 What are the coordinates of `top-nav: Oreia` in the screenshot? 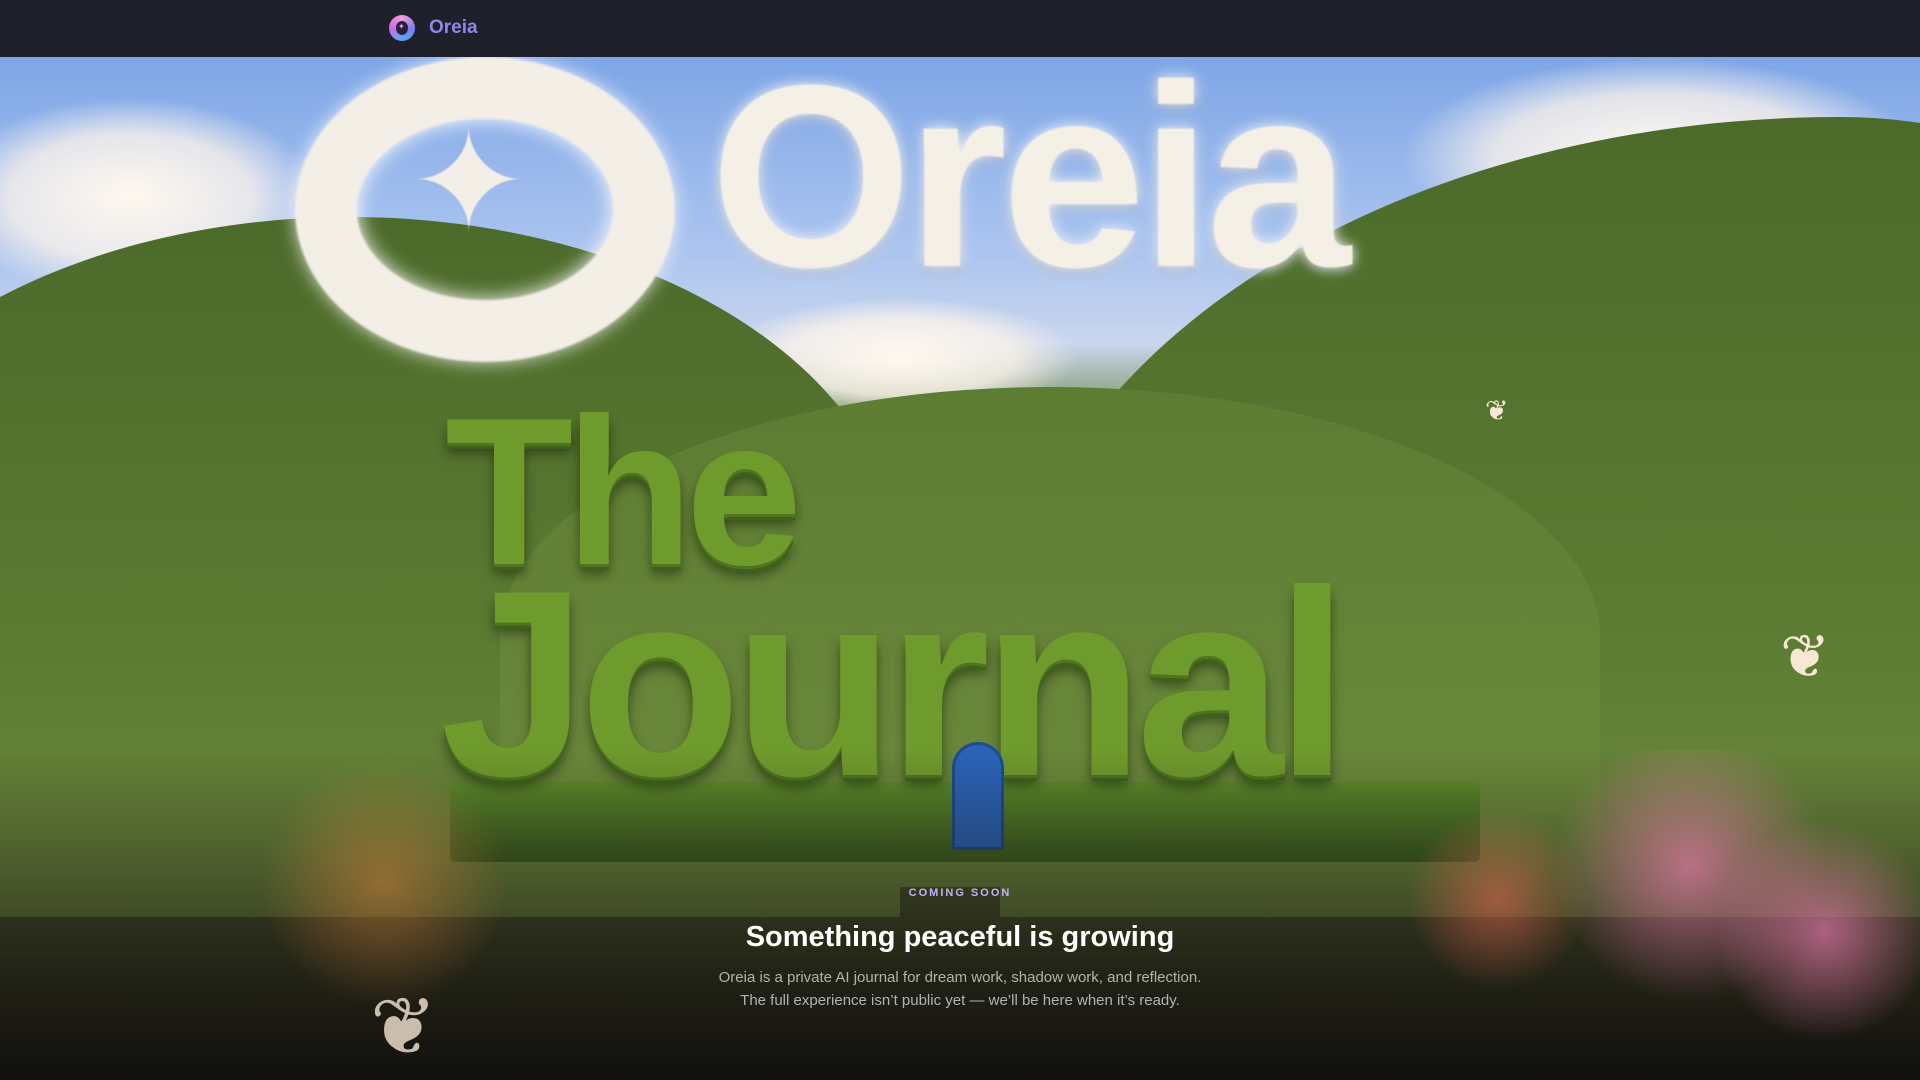 It's located at (960, 28).